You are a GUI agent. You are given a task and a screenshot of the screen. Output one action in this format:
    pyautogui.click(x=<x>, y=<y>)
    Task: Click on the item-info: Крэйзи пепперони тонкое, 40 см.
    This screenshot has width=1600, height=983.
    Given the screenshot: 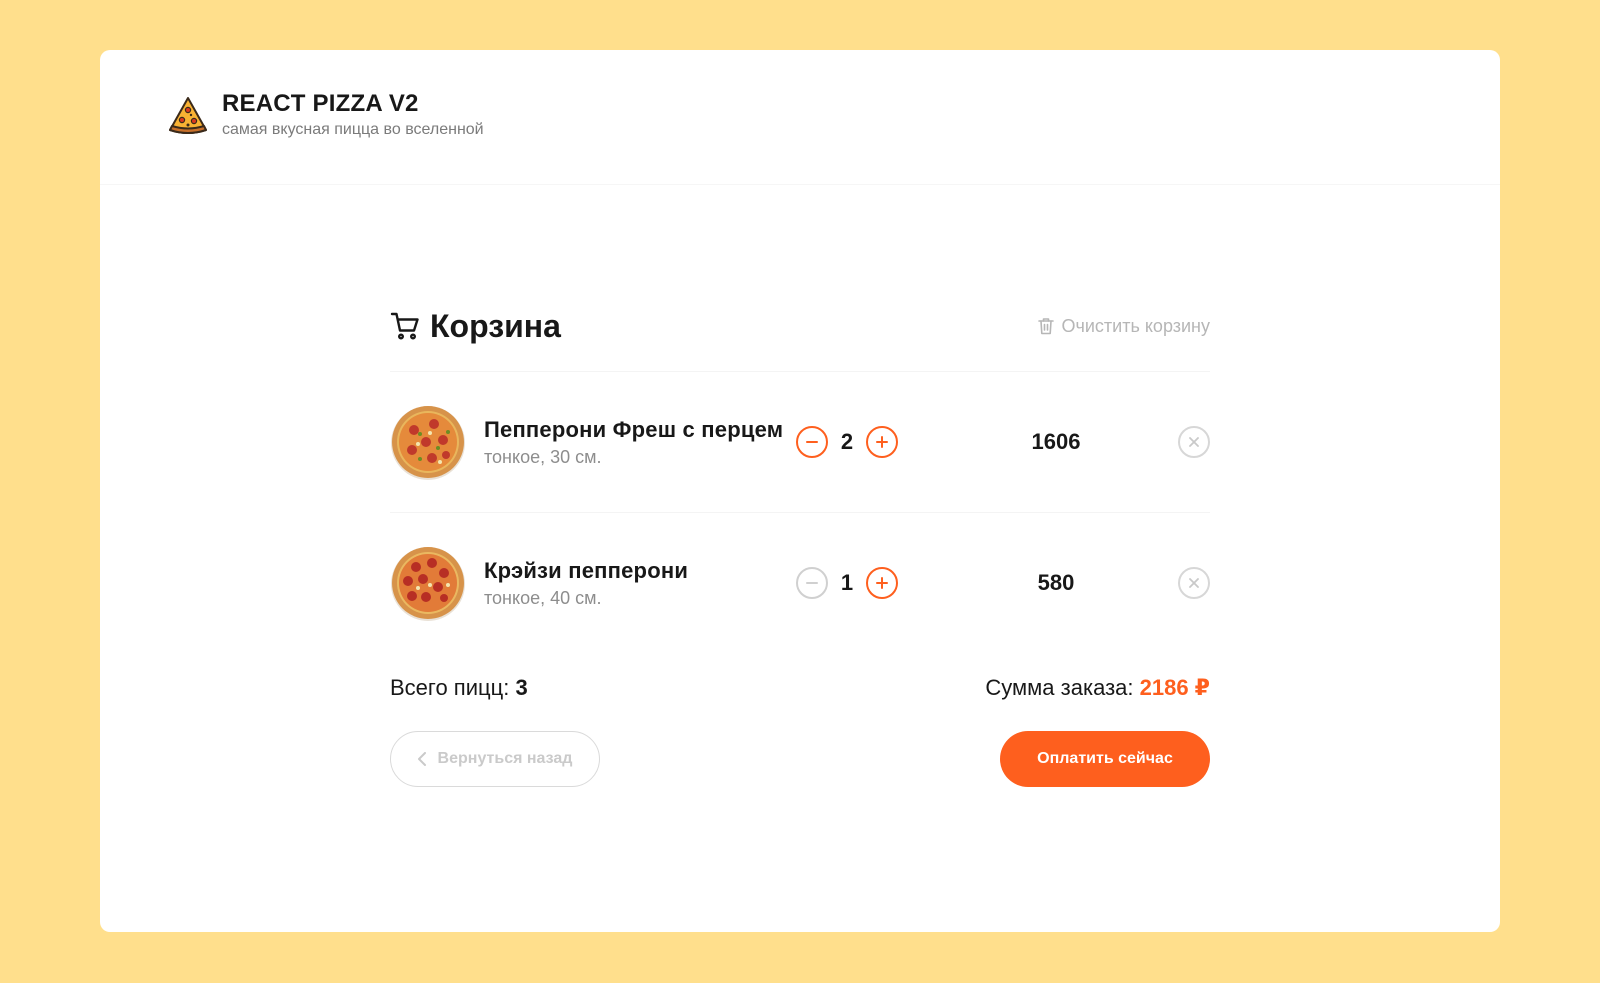 What is the action you would take?
    pyautogui.click(x=644, y=583)
    